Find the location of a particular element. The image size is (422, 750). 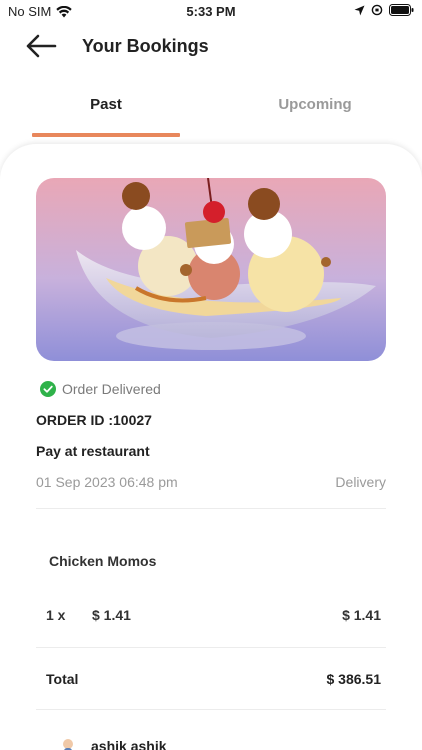

tab-upcoming: Upcoming is located at coordinates (315, 111).